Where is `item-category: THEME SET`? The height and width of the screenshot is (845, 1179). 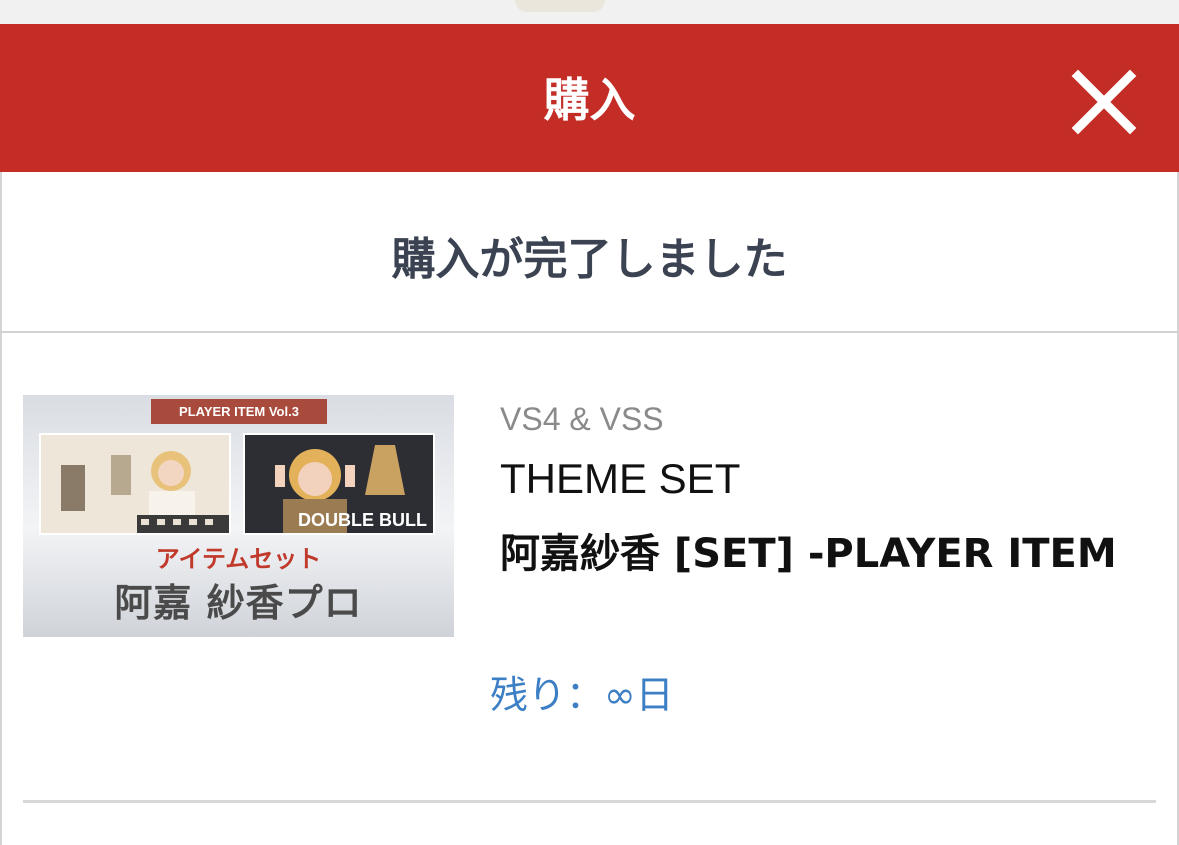
item-category: THEME SET is located at coordinates (620, 478).